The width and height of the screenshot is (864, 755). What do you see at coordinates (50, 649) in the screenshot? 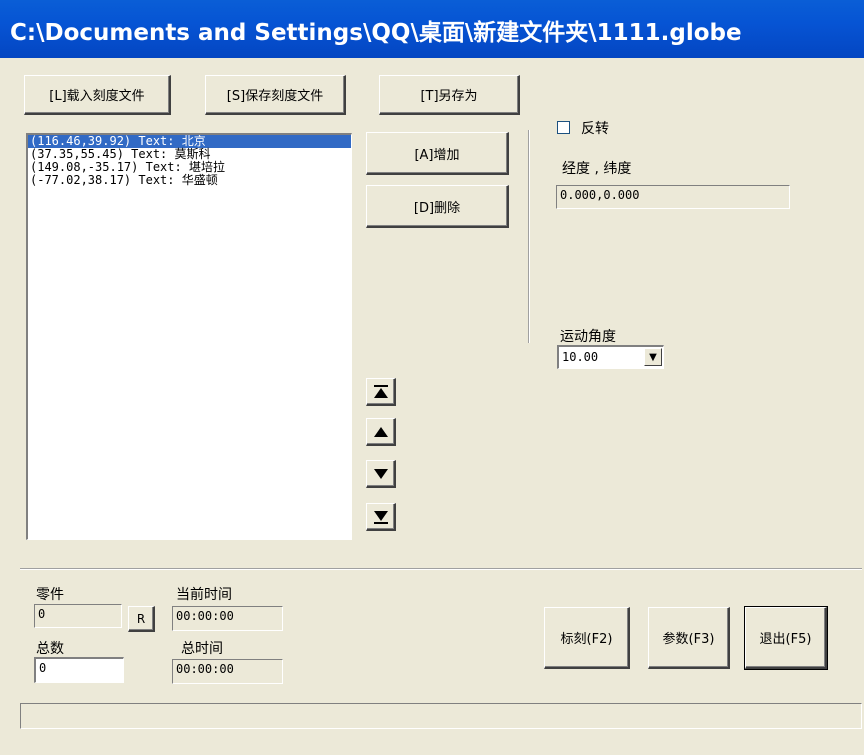
I see `total-label: 总数` at bounding box center [50, 649].